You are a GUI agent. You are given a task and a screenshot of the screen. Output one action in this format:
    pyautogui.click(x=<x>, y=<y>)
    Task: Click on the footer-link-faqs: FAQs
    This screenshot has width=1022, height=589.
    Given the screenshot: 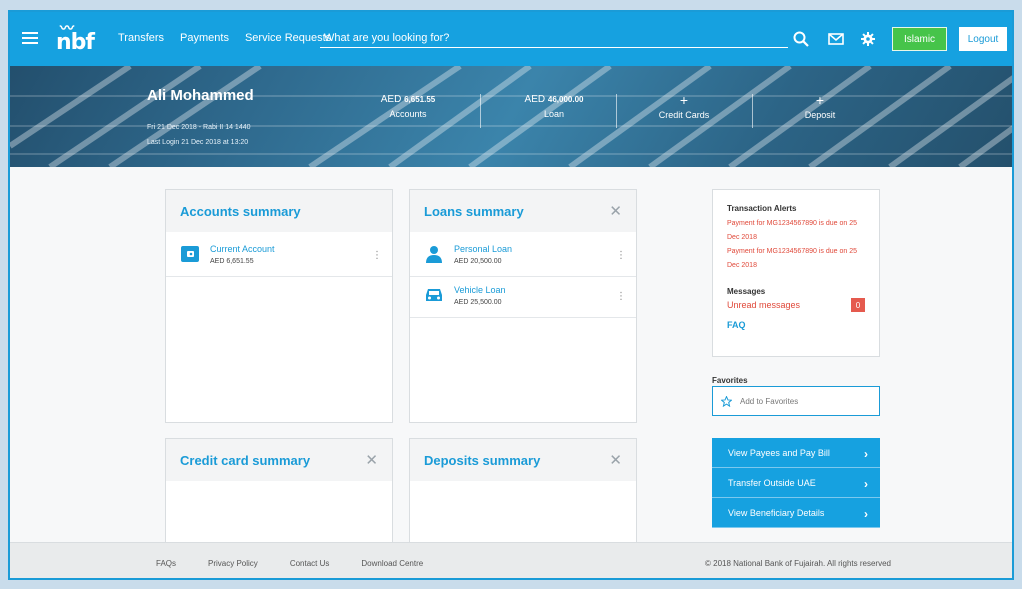 What is the action you would take?
    pyautogui.click(x=166, y=563)
    